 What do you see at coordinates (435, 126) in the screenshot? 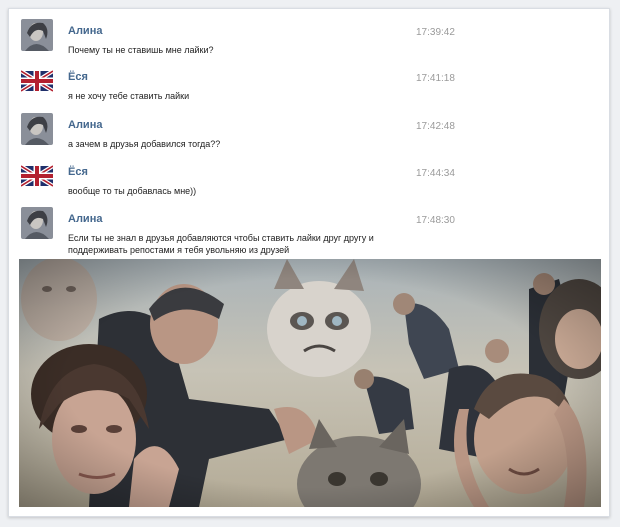
I see `message-time: 17:42:48` at bounding box center [435, 126].